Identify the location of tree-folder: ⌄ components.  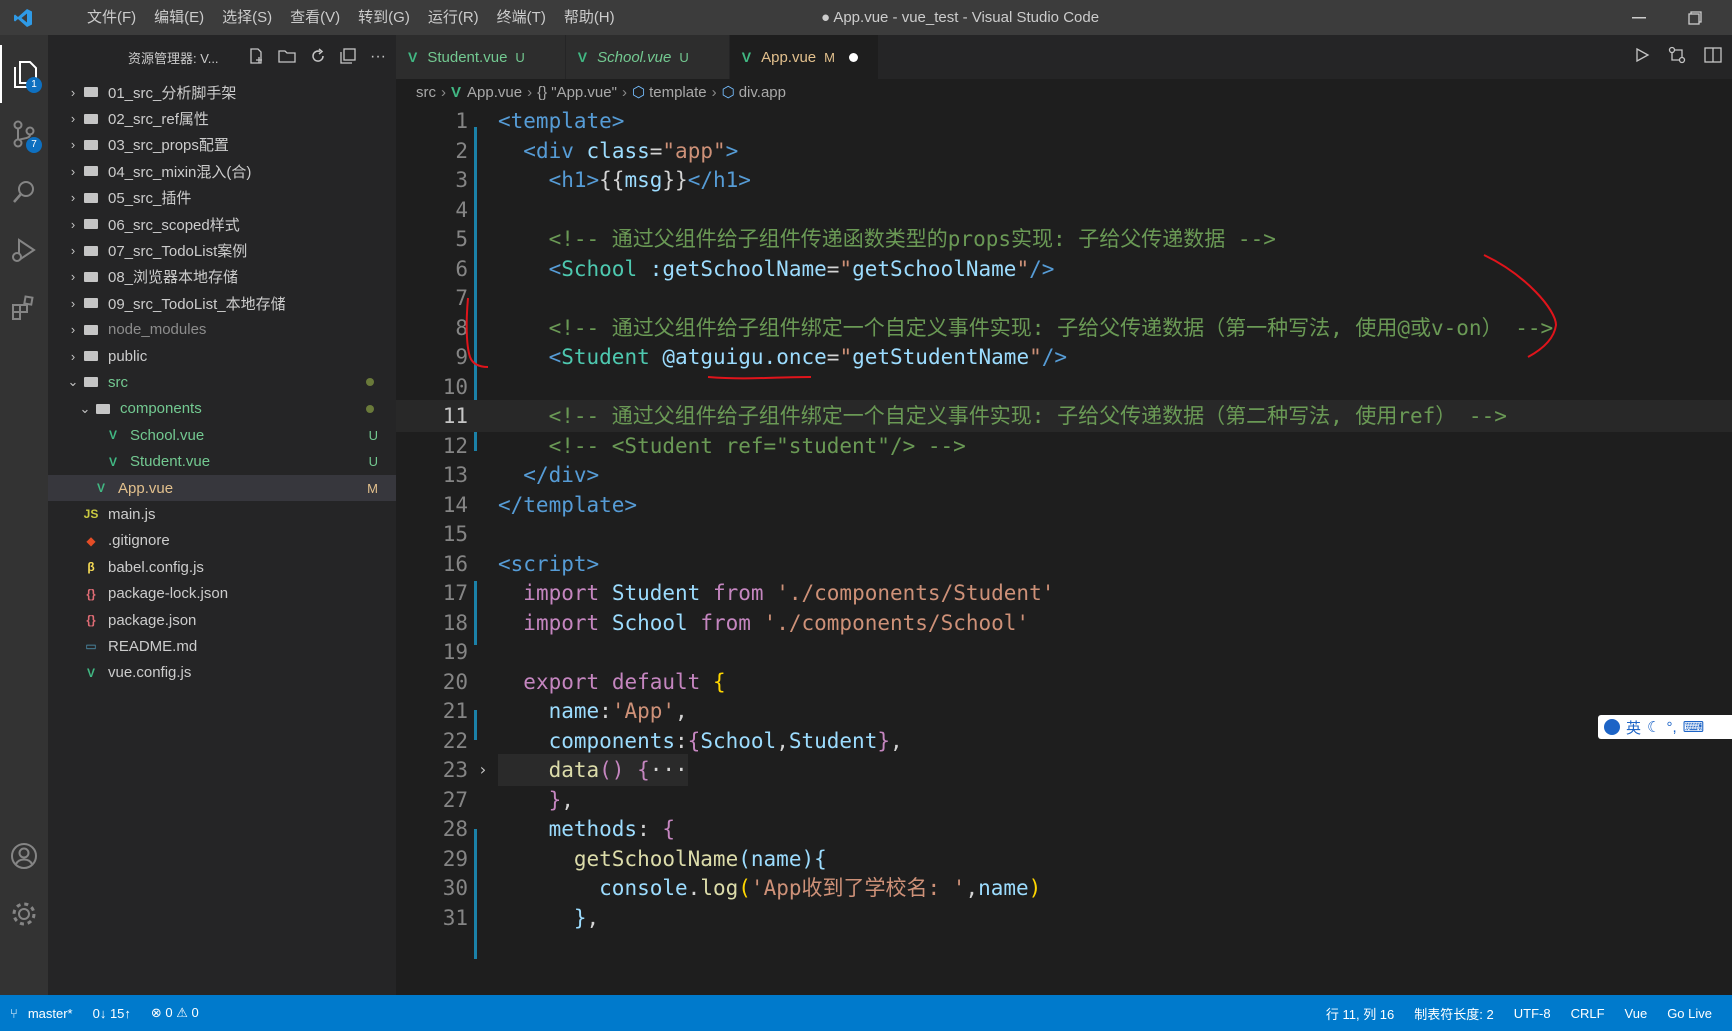
(222, 409).